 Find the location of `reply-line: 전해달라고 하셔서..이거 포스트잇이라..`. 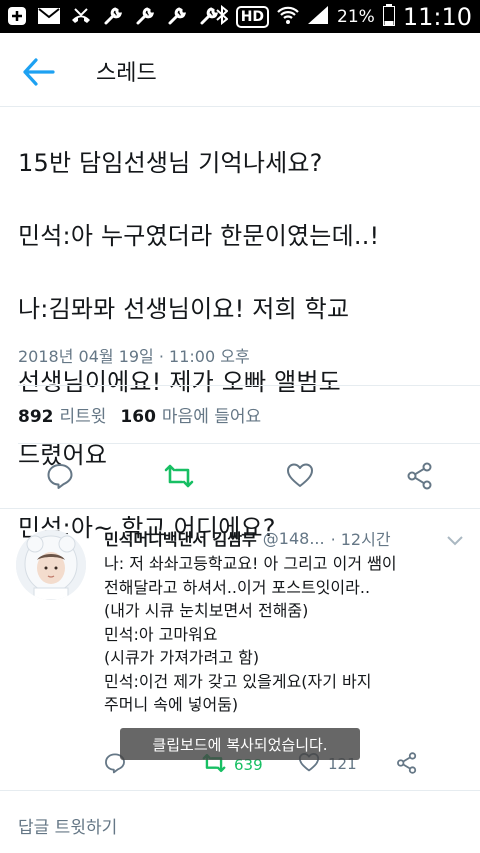

reply-line: 전해달라고 하셔서..이거 포스트잇이라.. is located at coordinates (237, 587).